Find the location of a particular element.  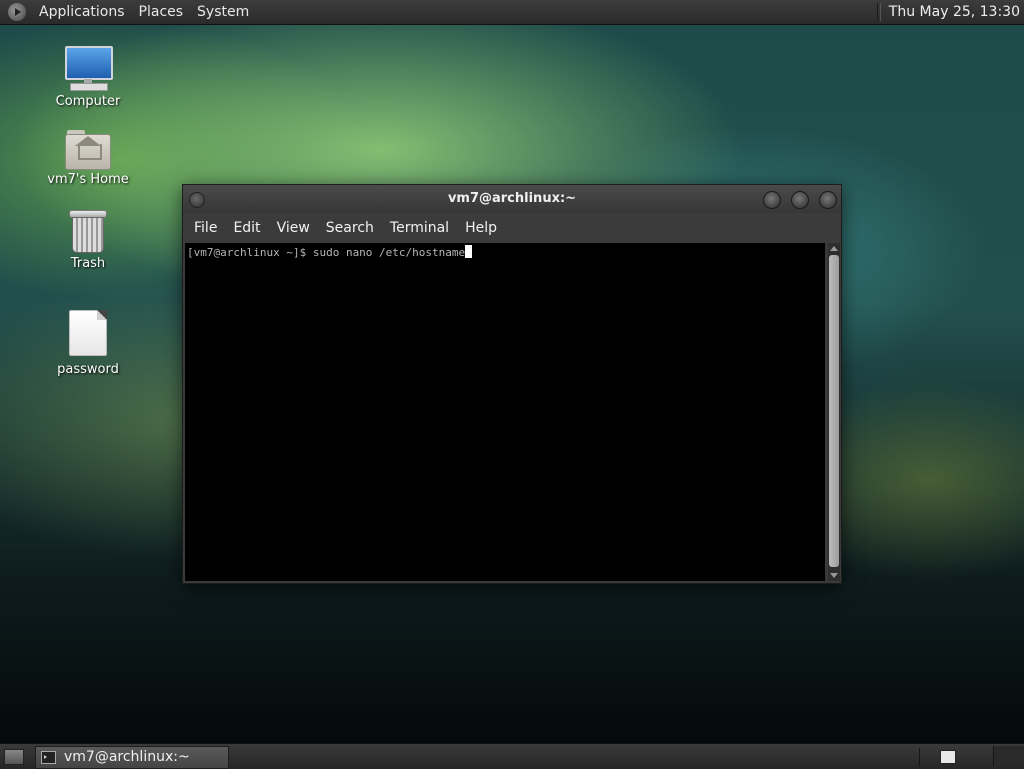

scroll-up-arrow-icon is located at coordinates (834, 248).